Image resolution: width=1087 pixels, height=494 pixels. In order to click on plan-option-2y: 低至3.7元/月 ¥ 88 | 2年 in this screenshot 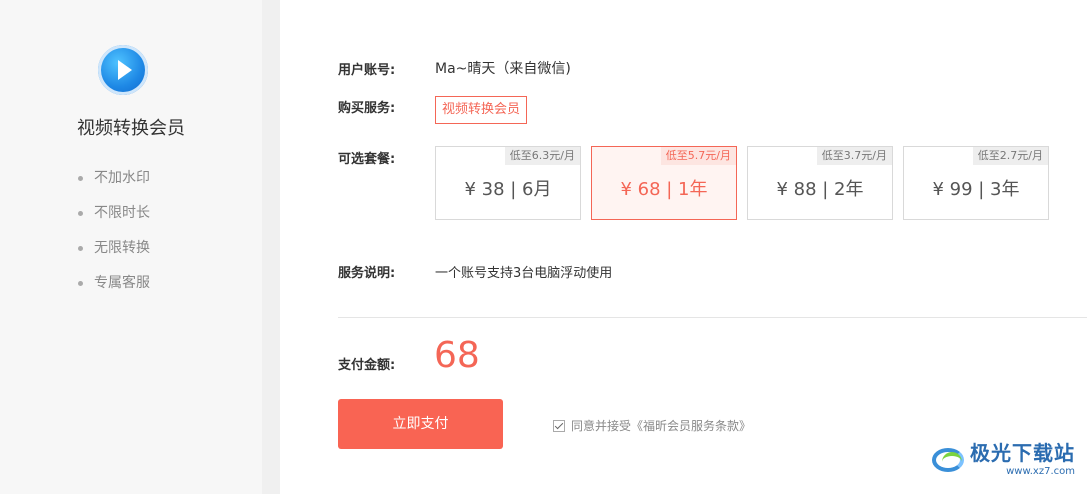, I will do `click(820, 183)`.